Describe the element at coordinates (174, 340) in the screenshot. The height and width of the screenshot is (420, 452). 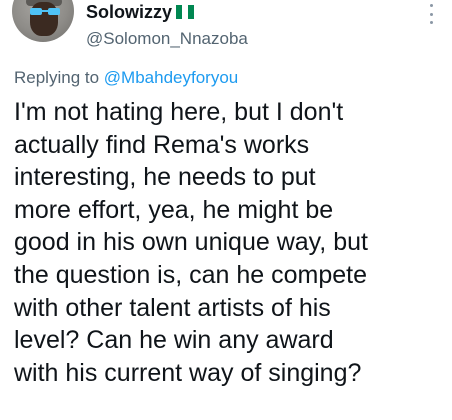
I see `tweet-text-line: level? Can he win any award` at that location.